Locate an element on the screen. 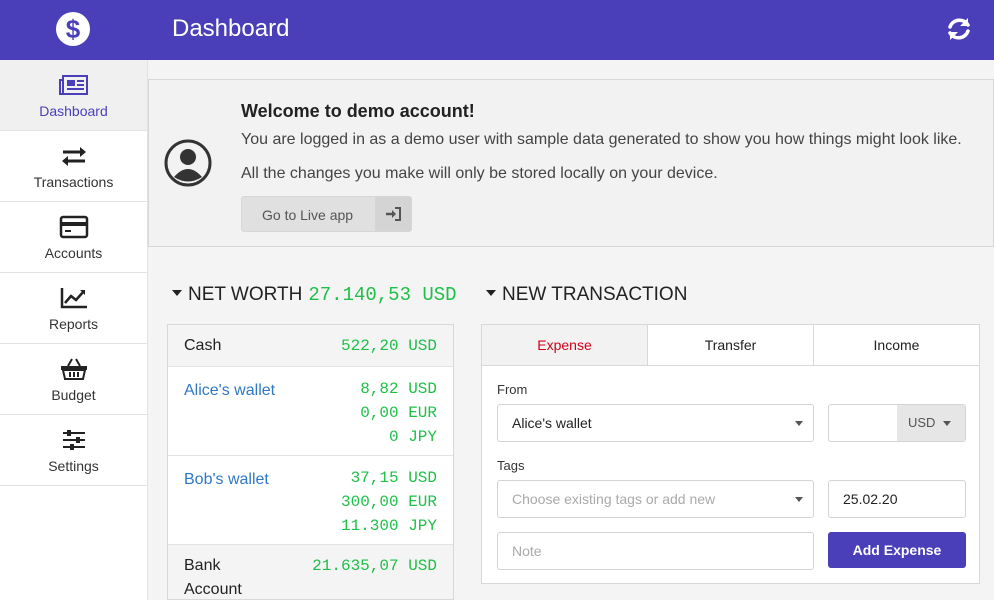 This screenshot has height=600, width=994. line-chart-icon is located at coordinates (73, 298).